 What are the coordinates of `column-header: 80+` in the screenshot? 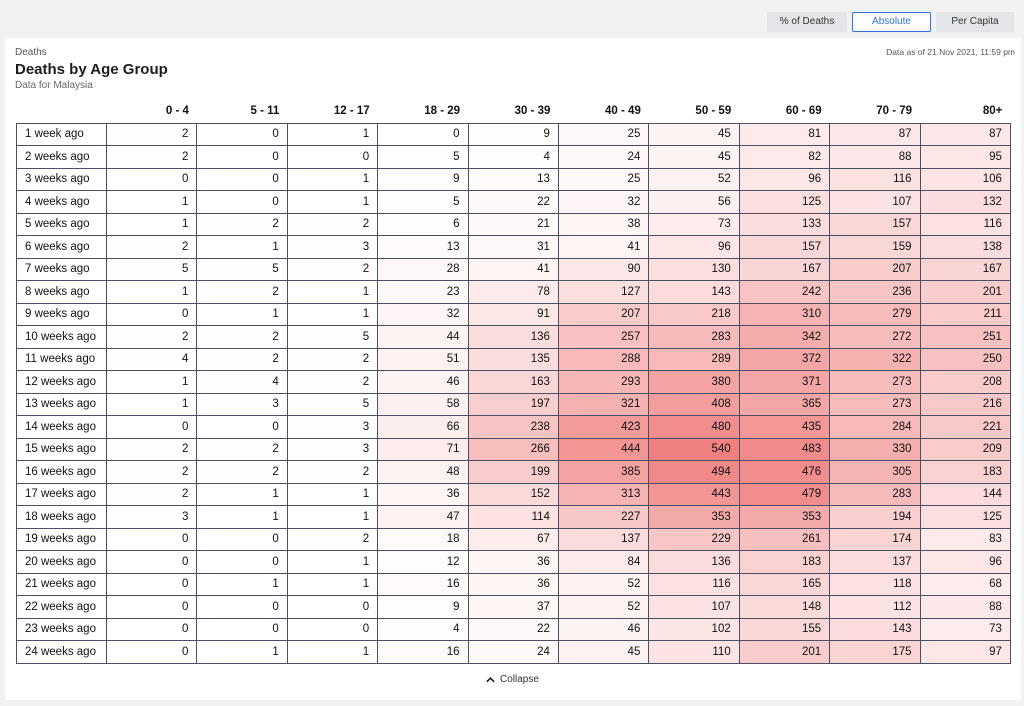 It's located at (992, 111).